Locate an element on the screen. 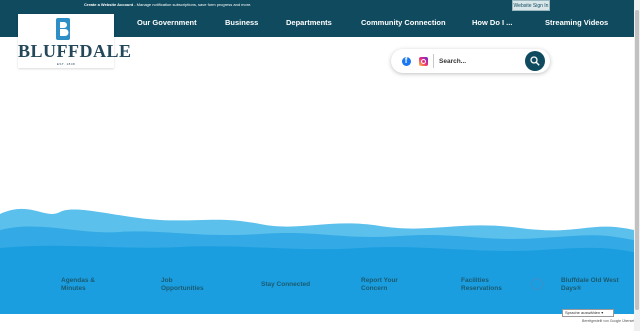  old-west-days-icon is located at coordinates (537, 284).